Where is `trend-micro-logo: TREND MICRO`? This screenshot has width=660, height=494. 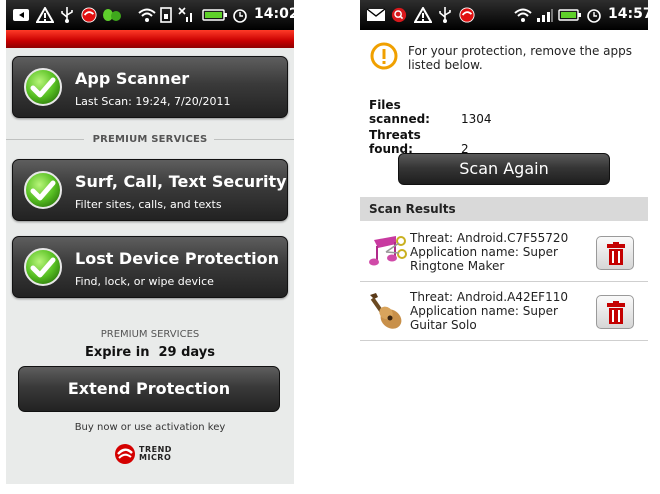 trend-micro-logo: TREND MICRO is located at coordinates (154, 455).